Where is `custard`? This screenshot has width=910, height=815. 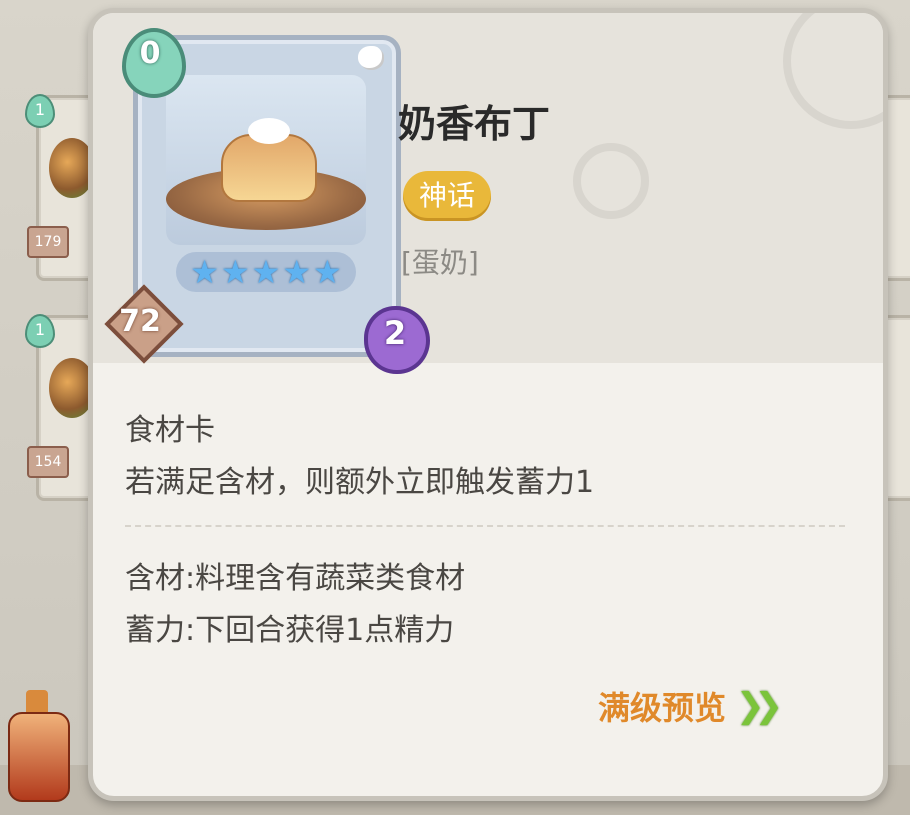
custard is located at coordinates (269, 168).